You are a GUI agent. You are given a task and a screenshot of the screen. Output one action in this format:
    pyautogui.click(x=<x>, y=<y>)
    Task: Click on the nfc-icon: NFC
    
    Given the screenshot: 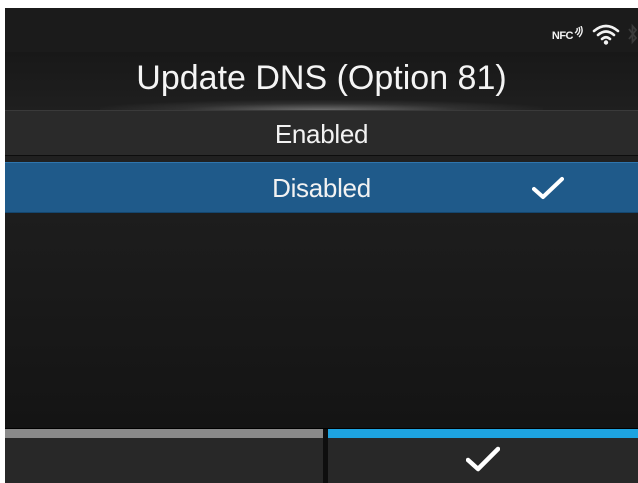 What is the action you would take?
    pyautogui.click(x=567, y=33)
    